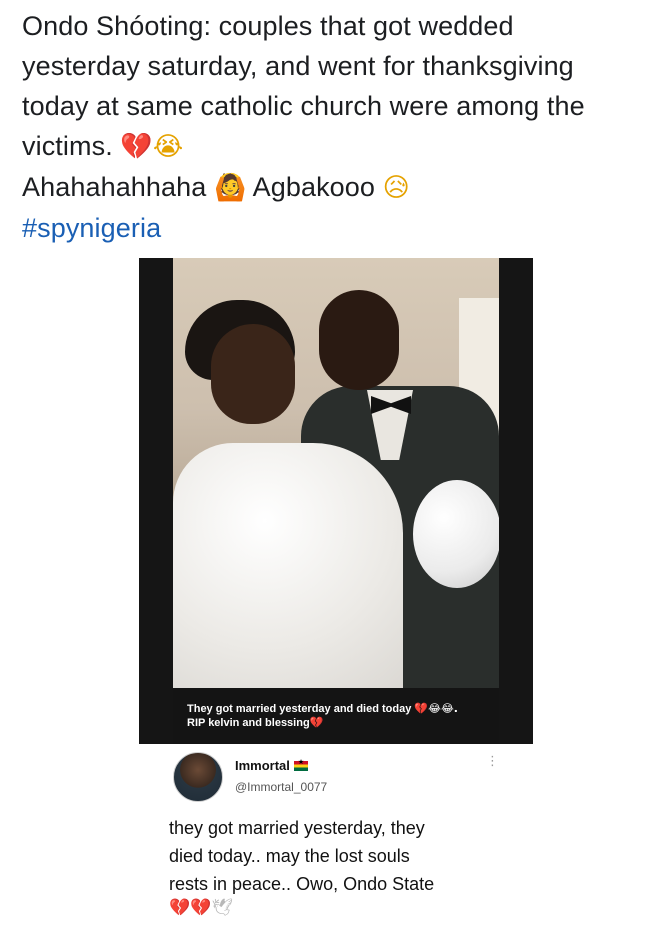  What do you see at coordinates (316, 722) in the screenshot?
I see `photo-caption-emojis-2: 💔` at bounding box center [316, 722].